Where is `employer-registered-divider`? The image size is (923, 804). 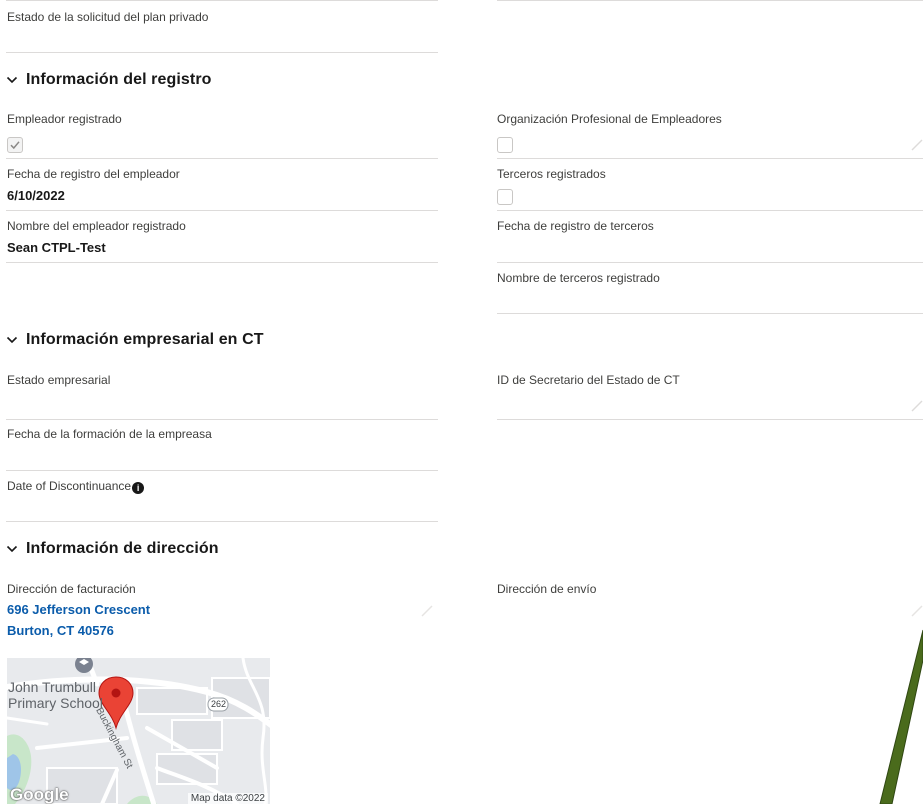
employer-registered-divider is located at coordinates (222, 158).